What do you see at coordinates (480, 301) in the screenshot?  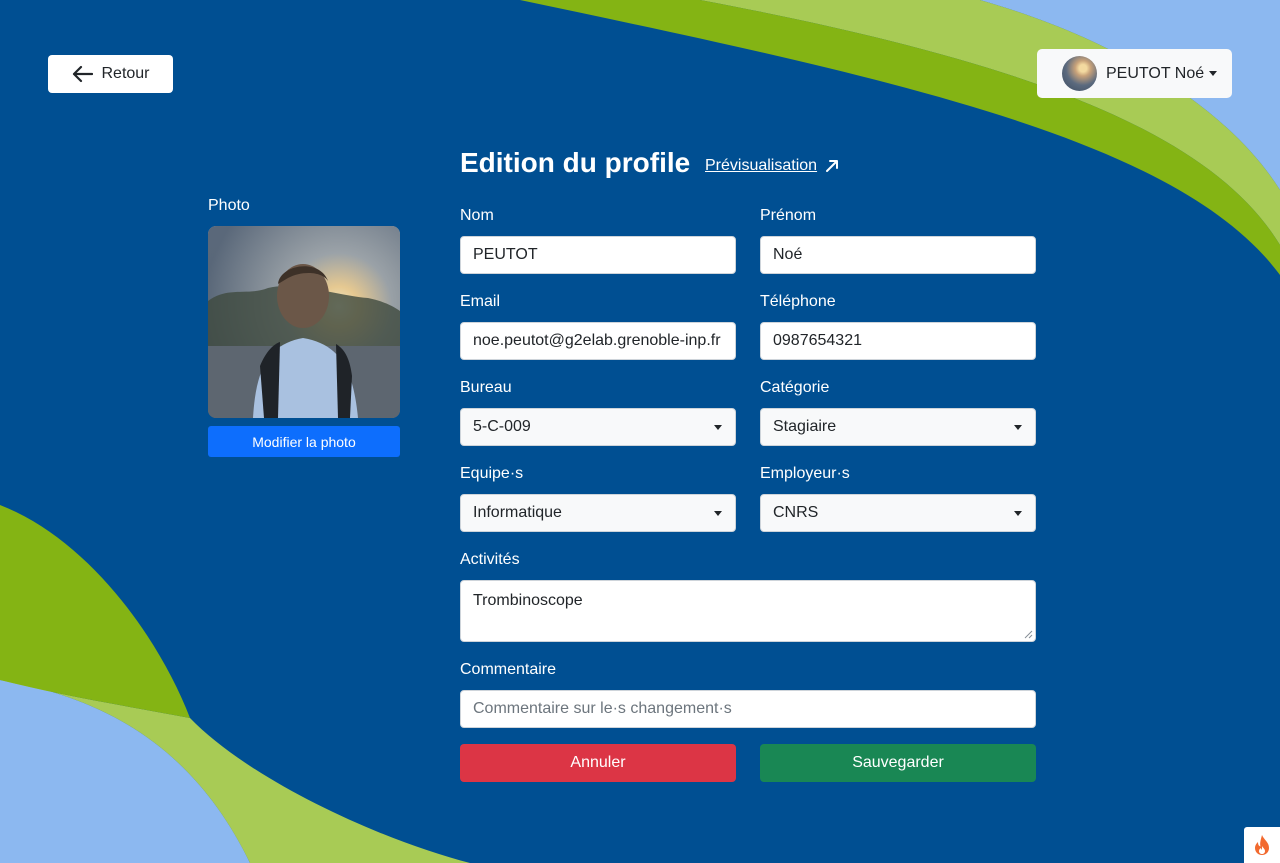 I see `email-label: Email` at bounding box center [480, 301].